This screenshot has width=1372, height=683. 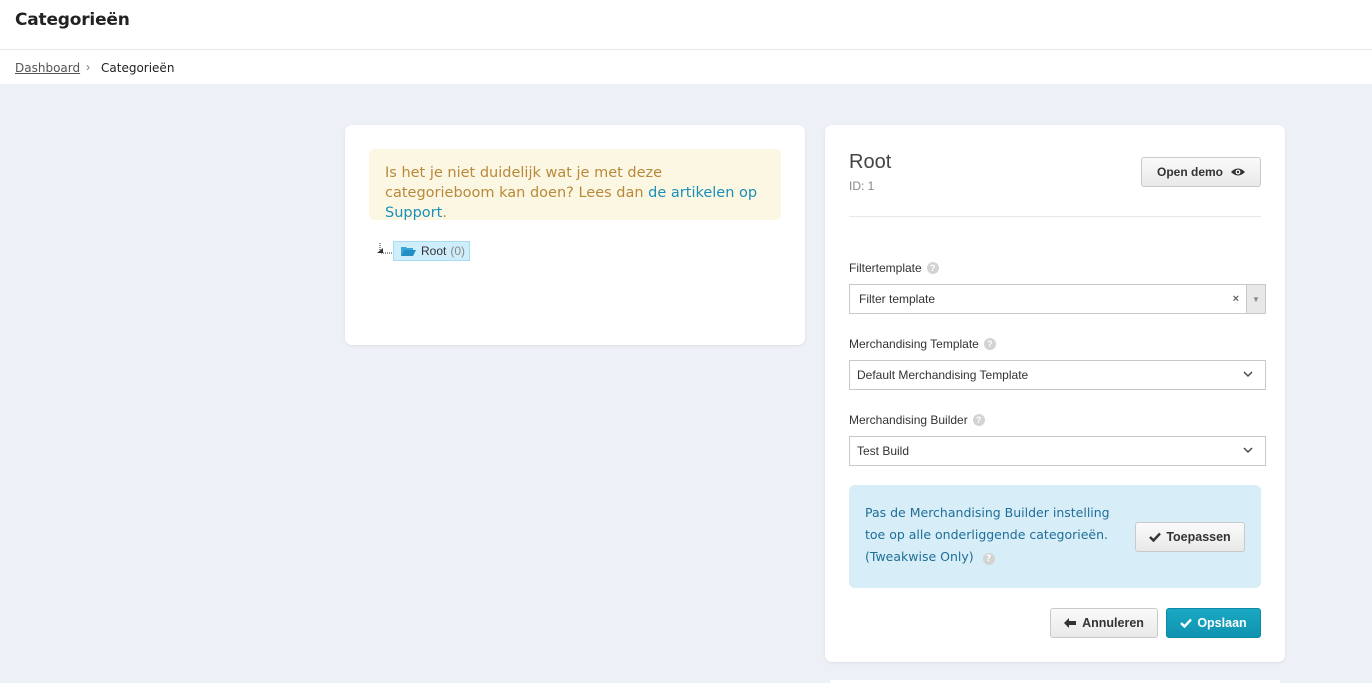 What do you see at coordinates (914, 344) in the screenshot?
I see `merchandising-template-label-text: Merchandising Template` at bounding box center [914, 344].